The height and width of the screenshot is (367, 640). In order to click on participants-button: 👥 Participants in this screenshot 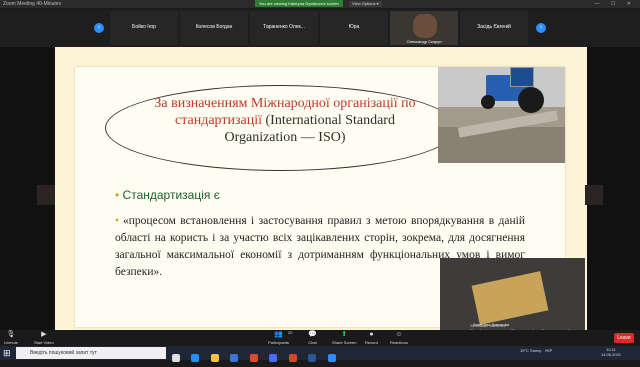, I will do `click(278, 338)`.